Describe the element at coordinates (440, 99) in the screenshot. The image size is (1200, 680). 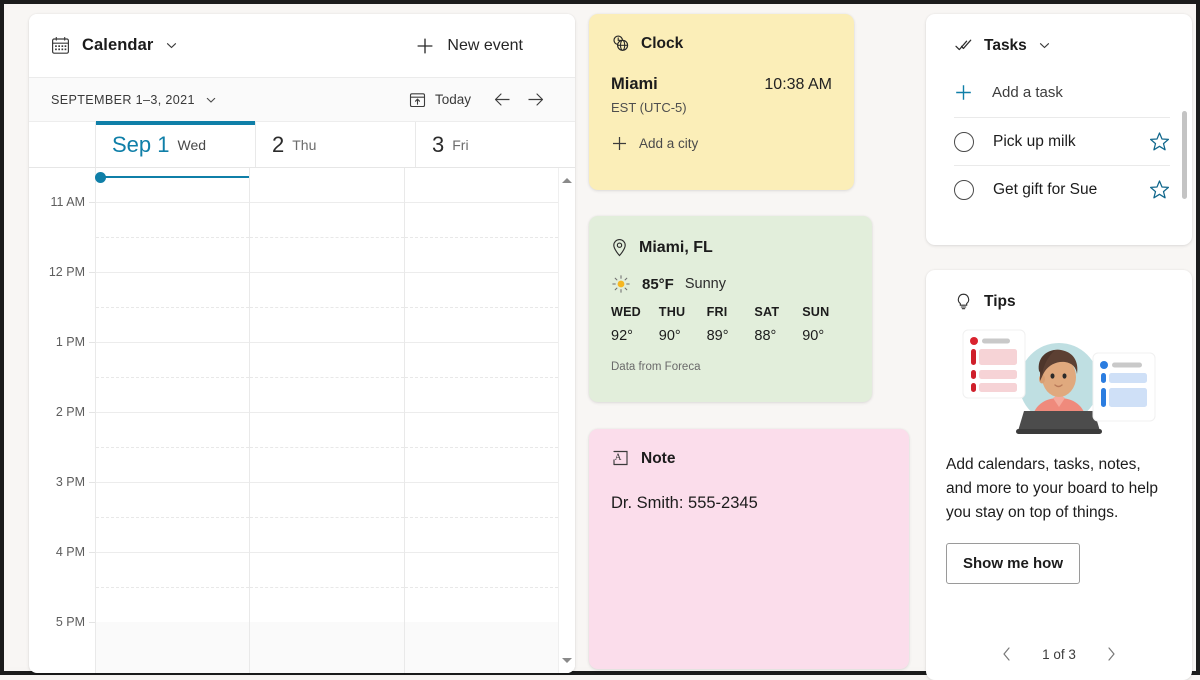
I see `today-button: Today` at that location.